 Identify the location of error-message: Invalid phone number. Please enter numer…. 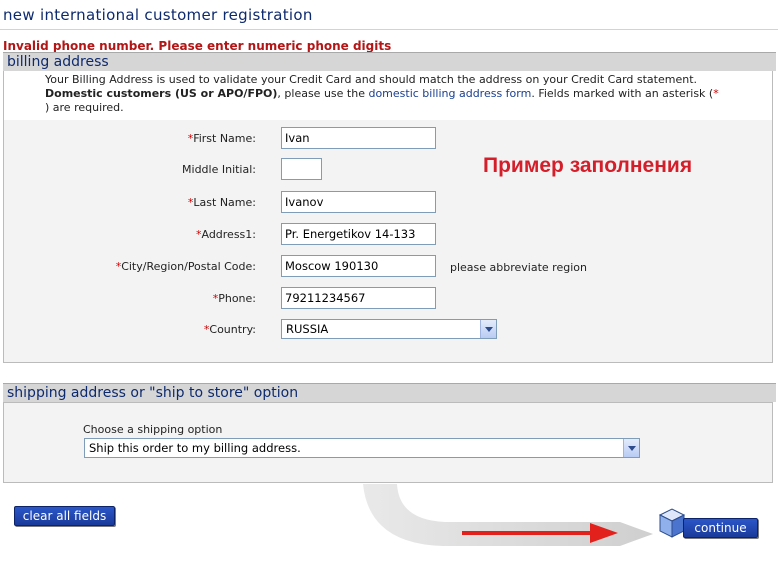
(197, 46).